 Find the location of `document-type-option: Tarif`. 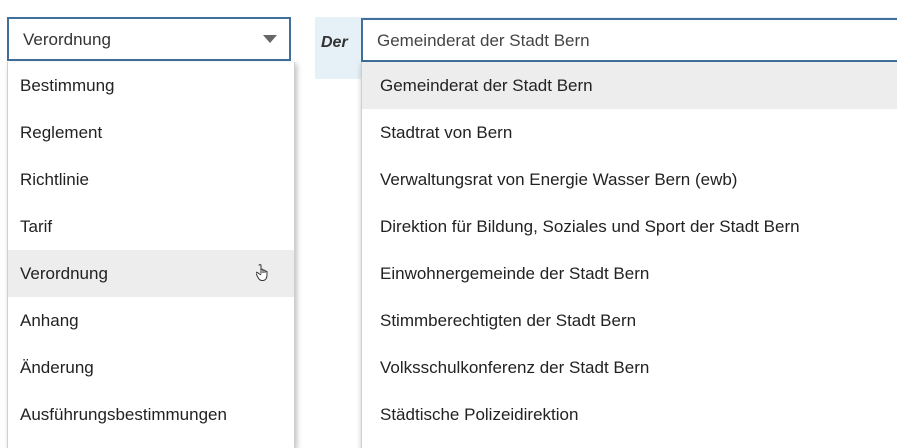

document-type-option: Tarif is located at coordinates (151, 226).